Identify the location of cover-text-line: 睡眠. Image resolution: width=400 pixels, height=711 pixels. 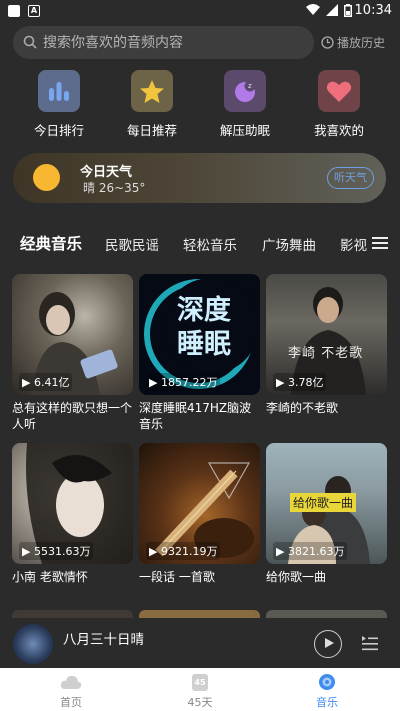
(204, 344).